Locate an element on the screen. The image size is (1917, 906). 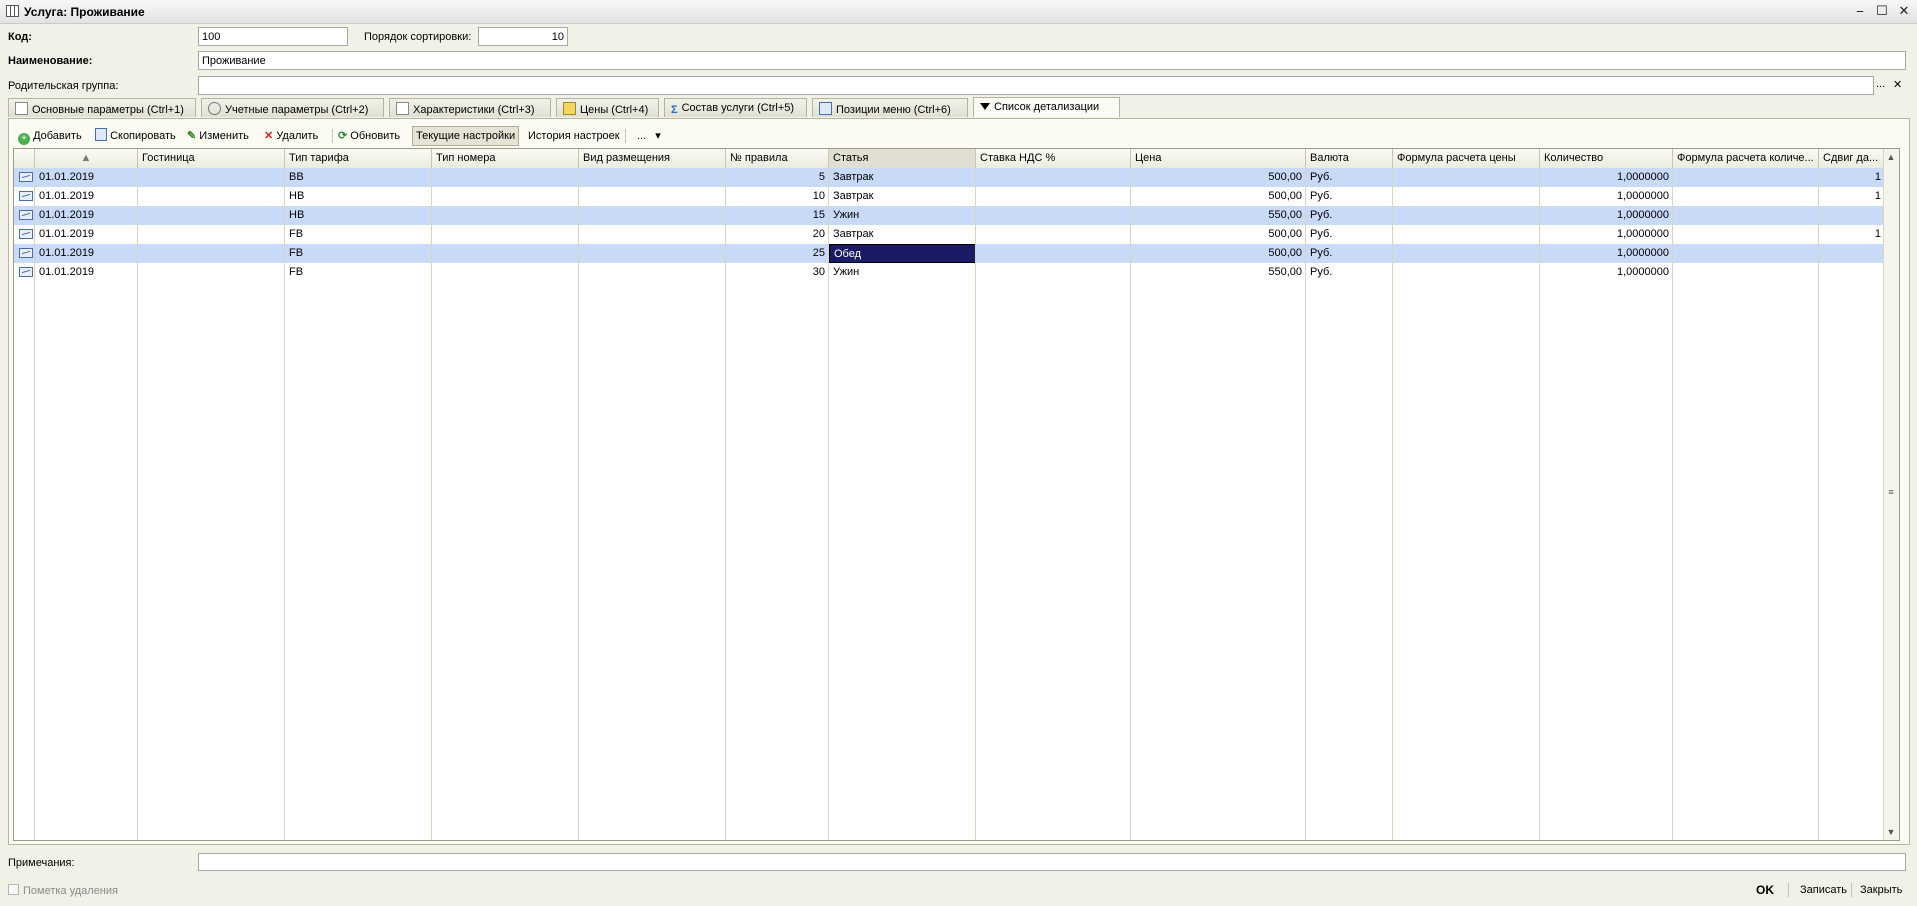
cell-tariff: BB is located at coordinates (358, 177).